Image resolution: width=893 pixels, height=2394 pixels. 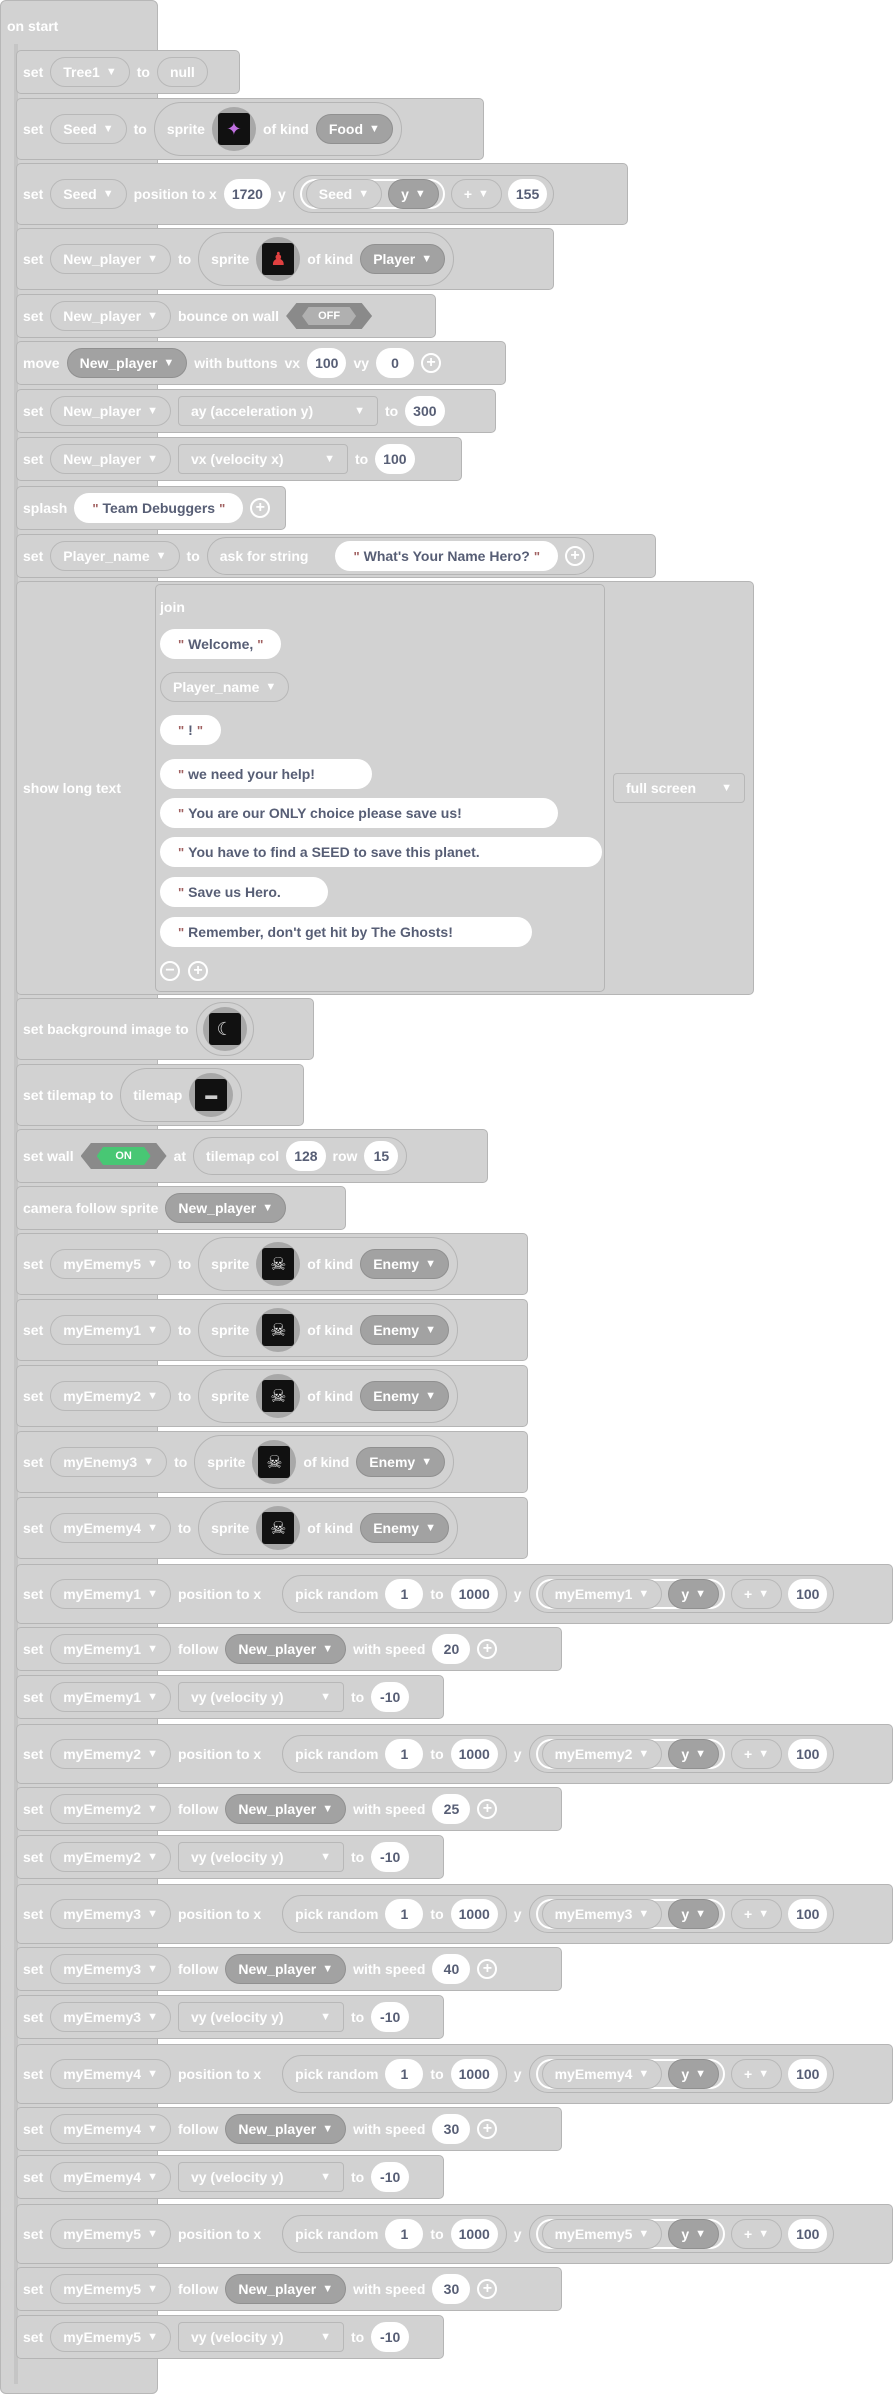 I want to click on set-enemy-sprite-block-5: set myEmemy4 ▼ to sprite ☠ of kind Enemy ▼, so click(x=272, y=1528).